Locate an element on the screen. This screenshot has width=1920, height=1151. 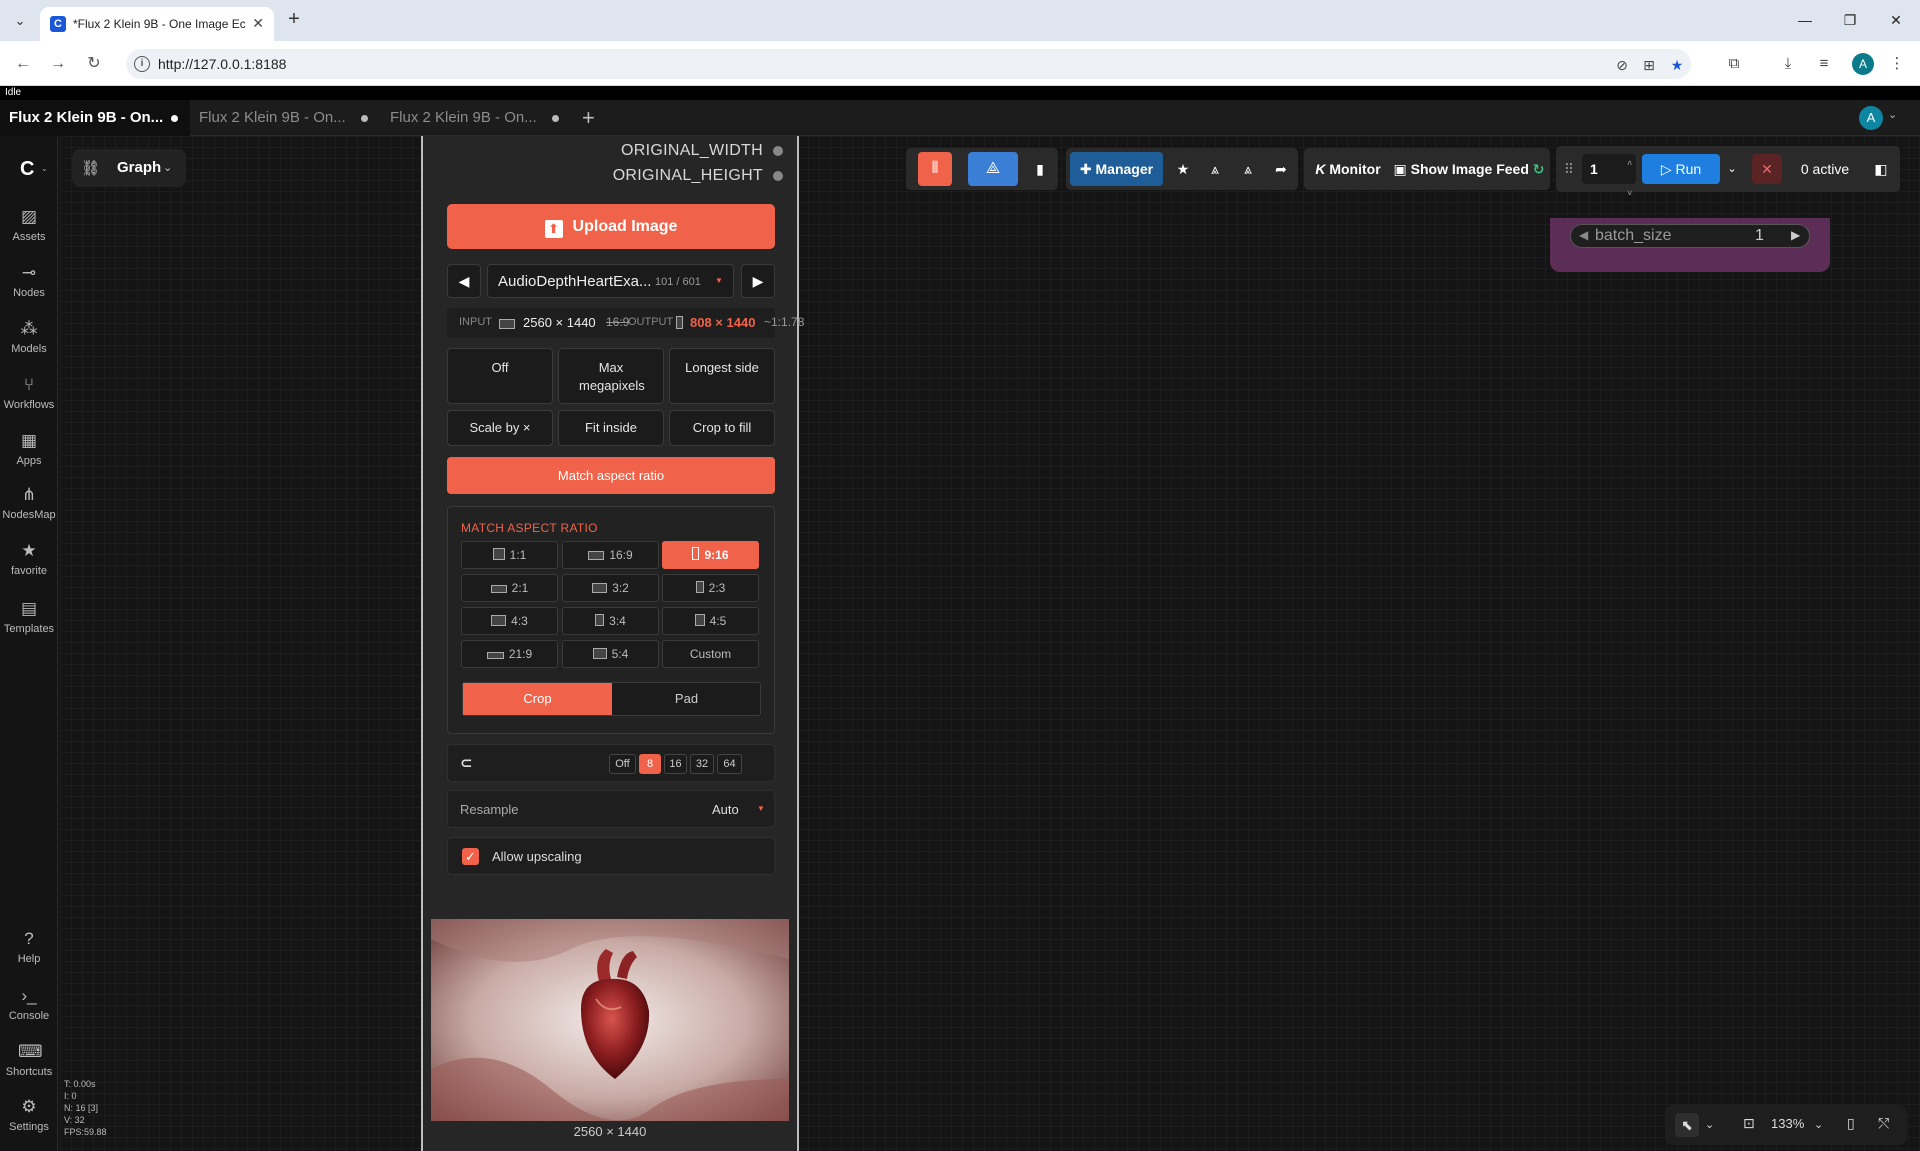
mode-crop-to-fill-button: Crop to fill is located at coordinates (722, 428).